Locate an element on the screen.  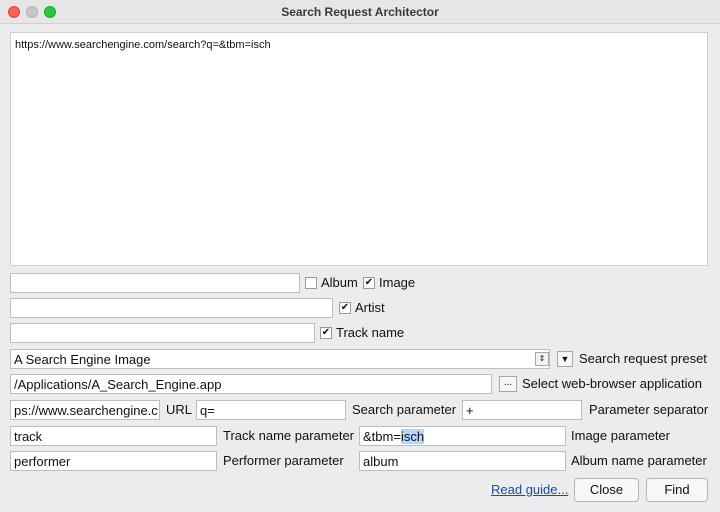
album-checkbox-label: Album is located at coordinates (339, 282).